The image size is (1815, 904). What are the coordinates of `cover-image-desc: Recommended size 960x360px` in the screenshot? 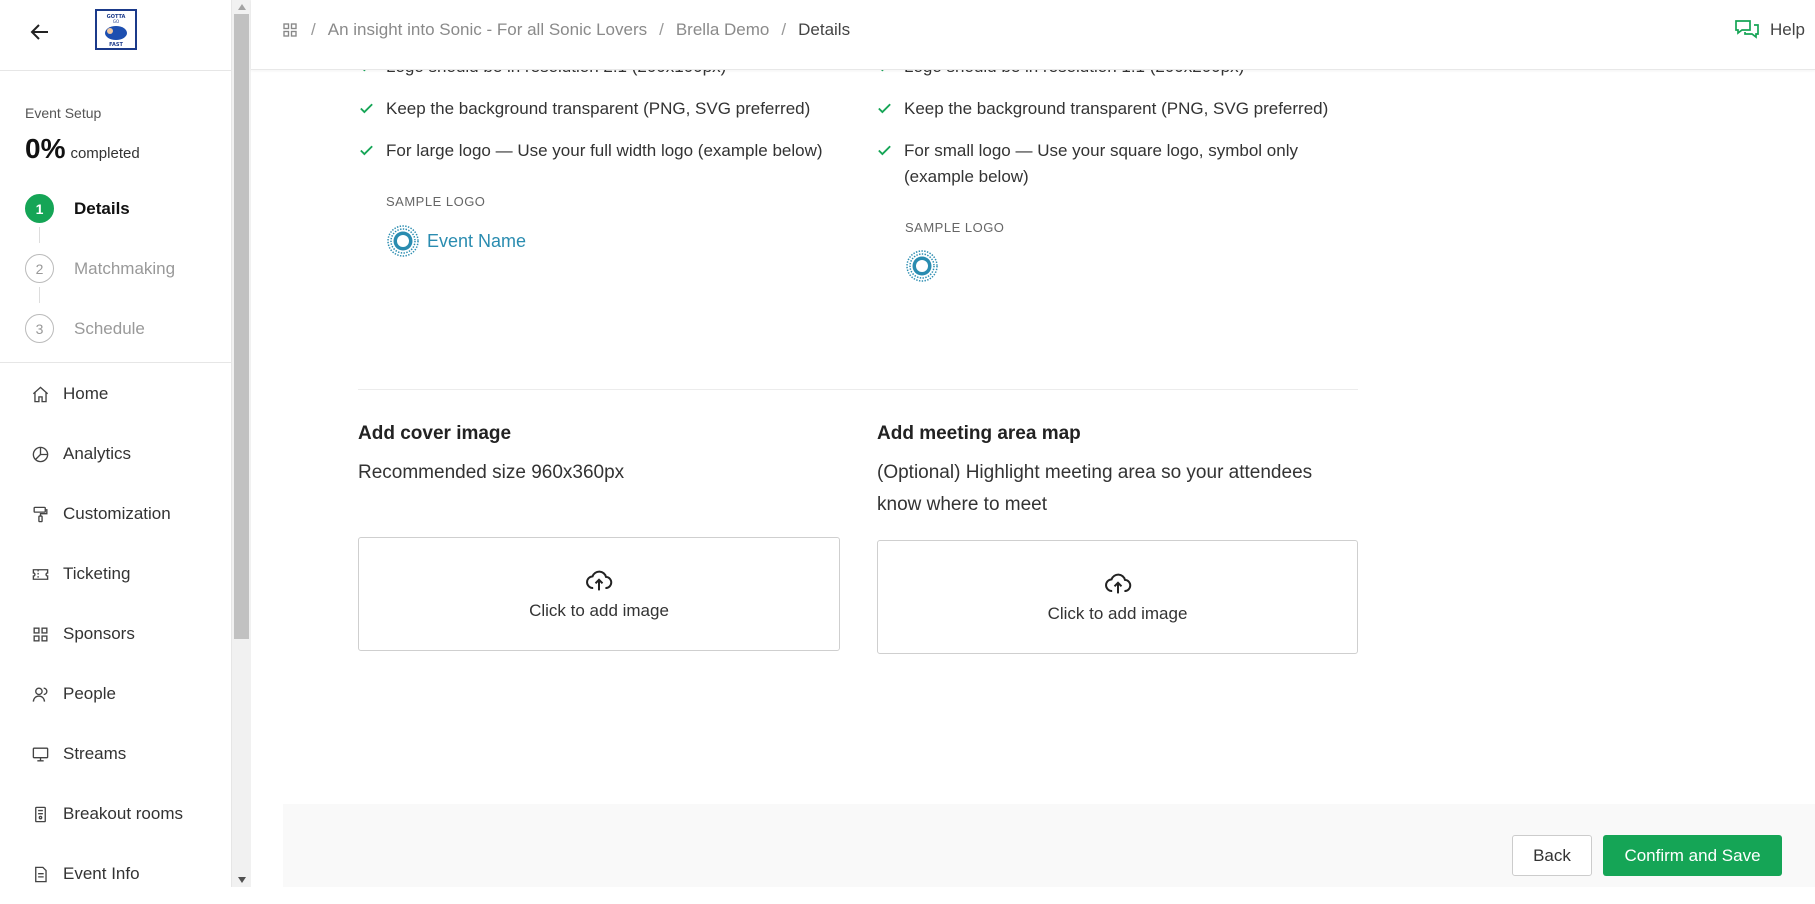 It's located at (491, 472).